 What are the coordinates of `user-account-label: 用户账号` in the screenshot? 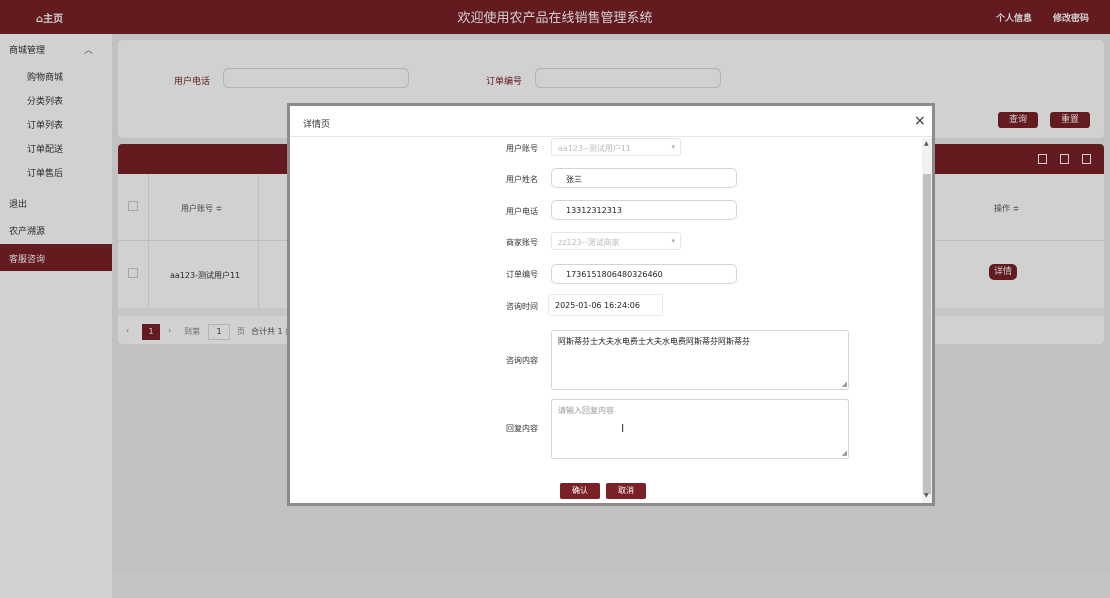 It's located at (522, 148).